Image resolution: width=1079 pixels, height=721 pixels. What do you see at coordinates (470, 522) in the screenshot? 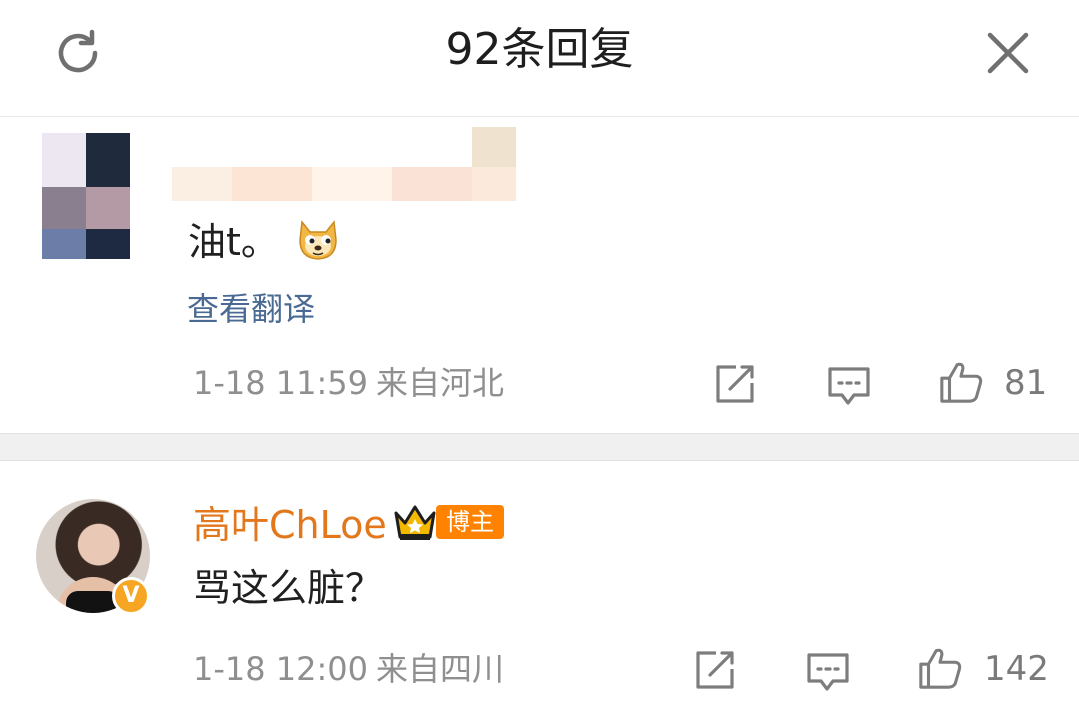
I see `author-badge: 博主` at bounding box center [470, 522].